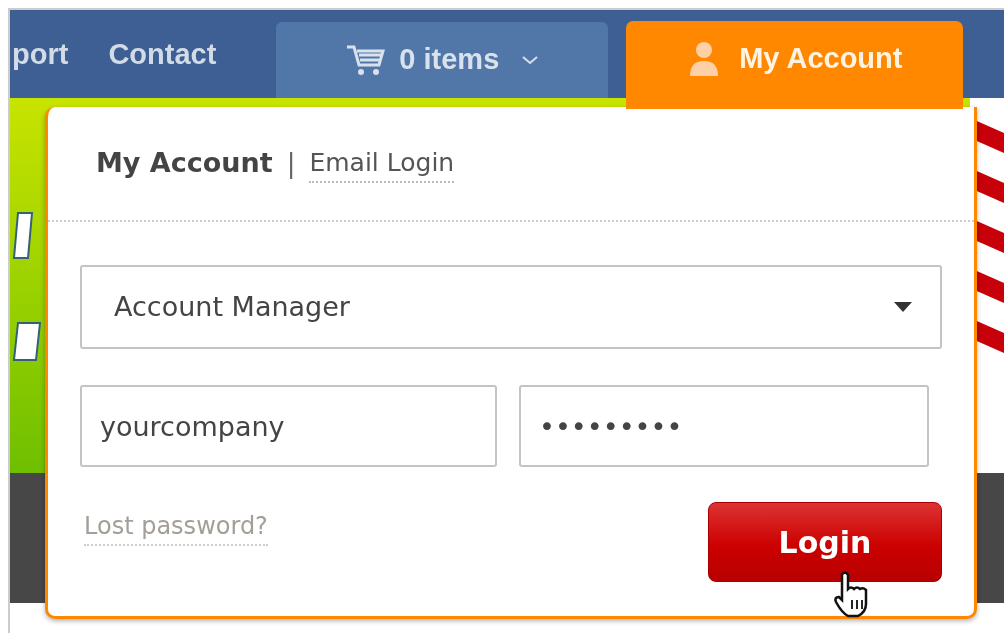  Describe the element at coordinates (162, 65) in the screenshot. I see `nav-link: Contact` at that location.